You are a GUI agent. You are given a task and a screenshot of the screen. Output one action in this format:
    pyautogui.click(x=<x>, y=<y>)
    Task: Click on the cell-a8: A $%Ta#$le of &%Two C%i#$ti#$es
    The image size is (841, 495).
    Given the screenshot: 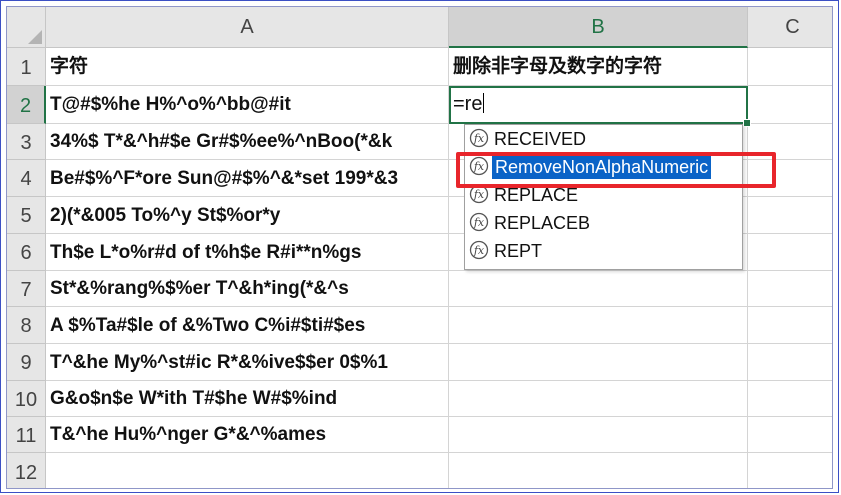 What is the action you would take?
    pyautogui.click(x=247, y=325)
    